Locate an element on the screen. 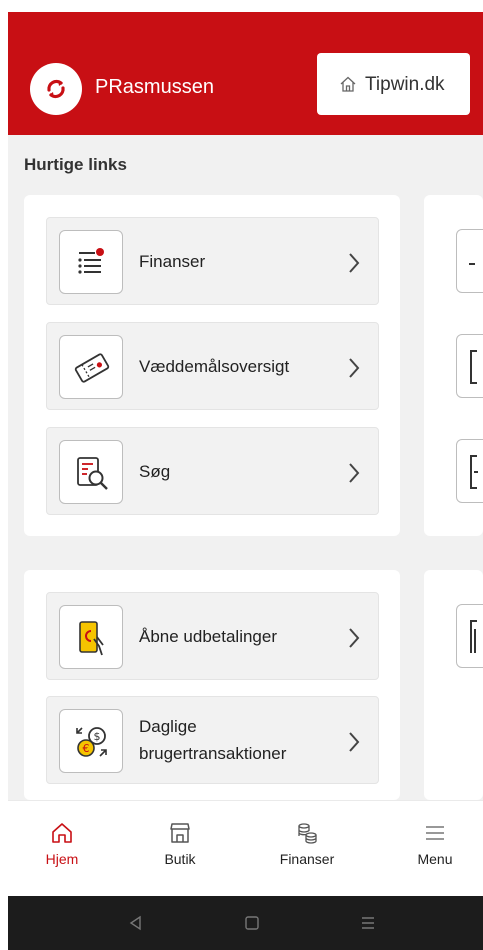 The image size is (483, 950). tile-label: Åbne udbetalinger is located at coordinates (208, 636).